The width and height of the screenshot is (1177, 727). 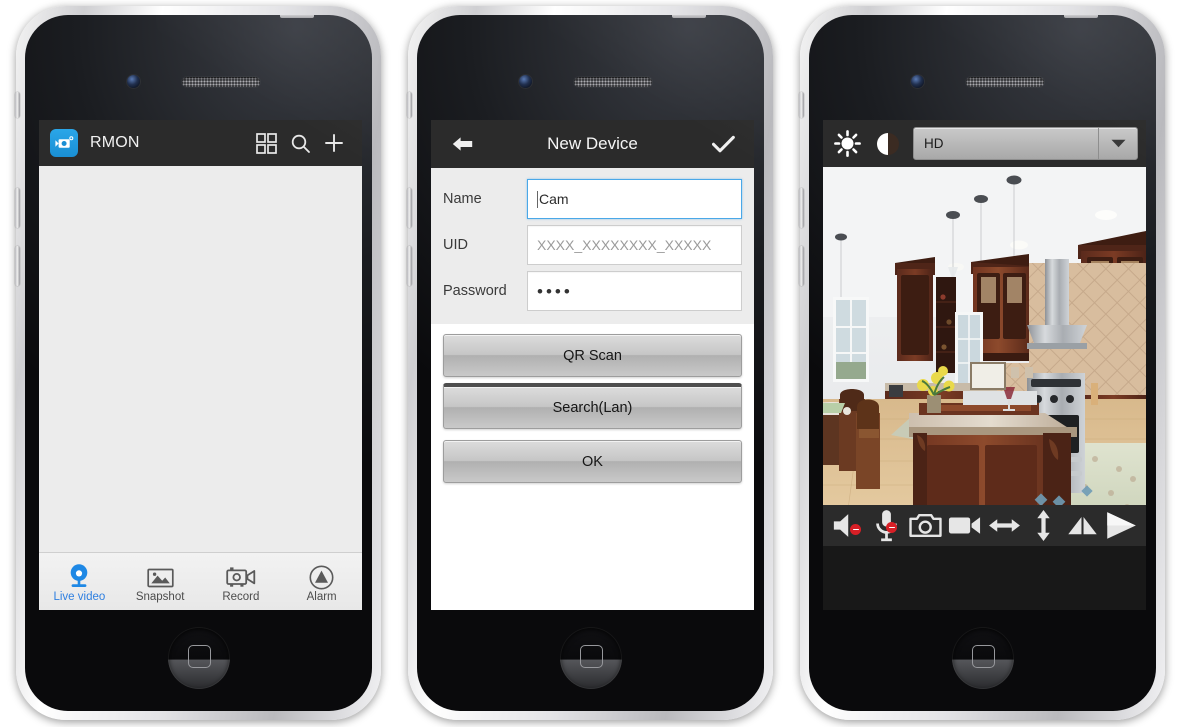 I want to click on flip-play-icon, so click(x=1121, y=525).